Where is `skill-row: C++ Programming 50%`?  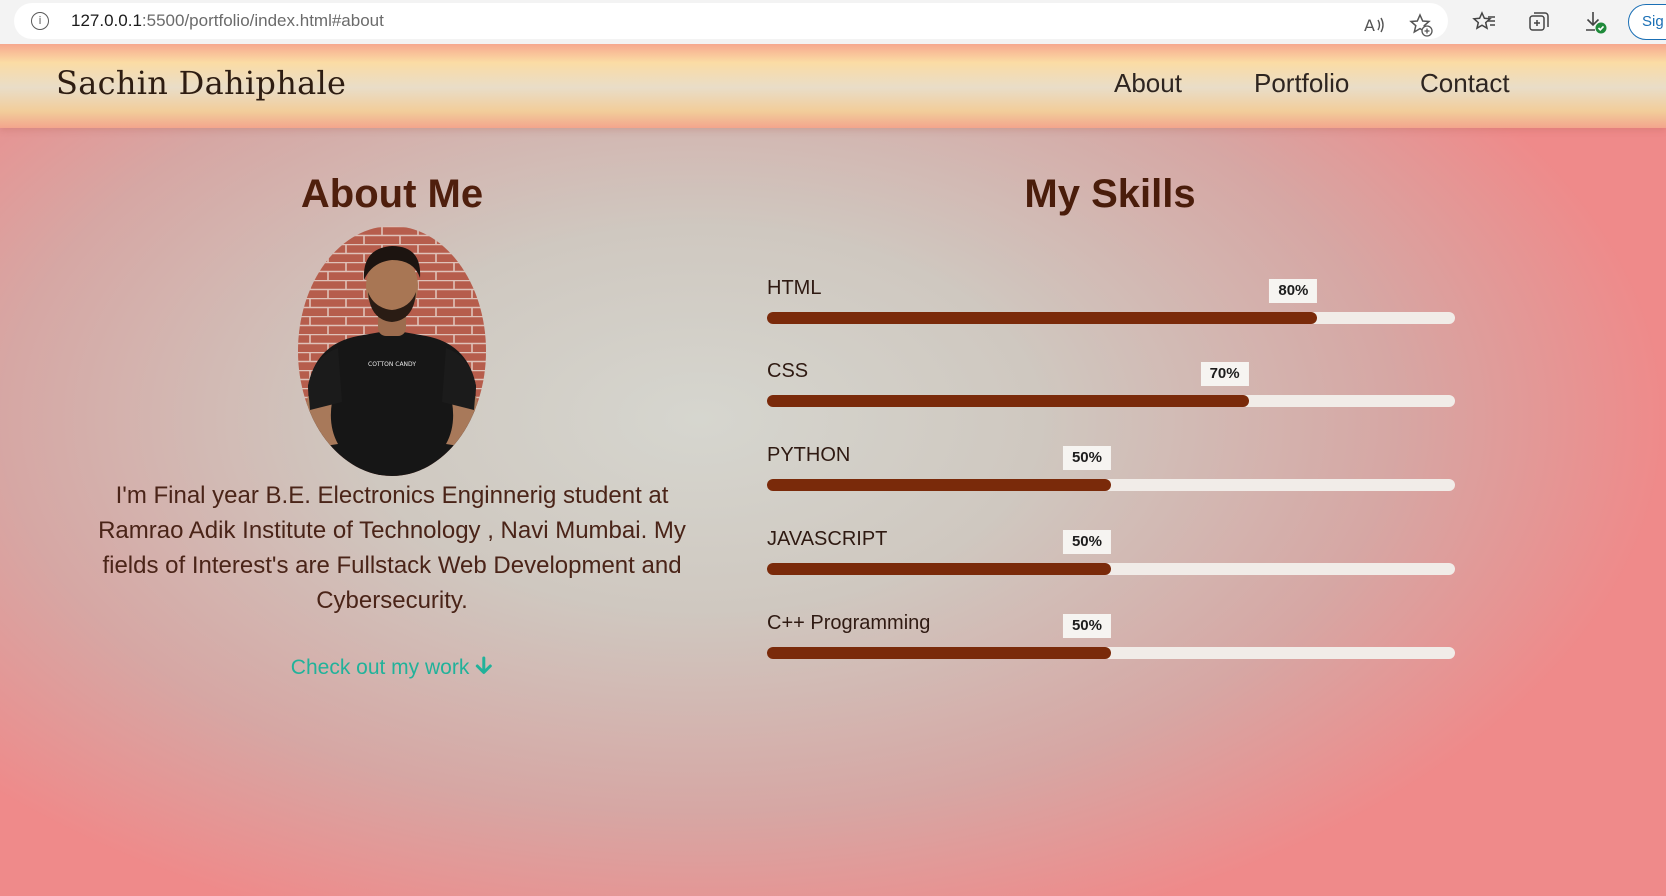
skill-row: C++ Programming 50% is located at coordinates (1111, 647).